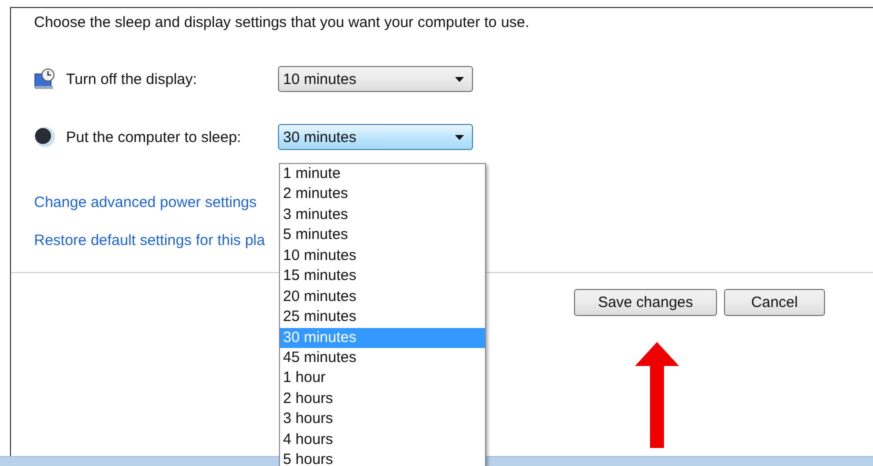 The height and width of the screenshot is (466, 873). Describe the element at coordinates (382, 419) in the screenshot. I see `dropdown-option: 3 hours` at that location.